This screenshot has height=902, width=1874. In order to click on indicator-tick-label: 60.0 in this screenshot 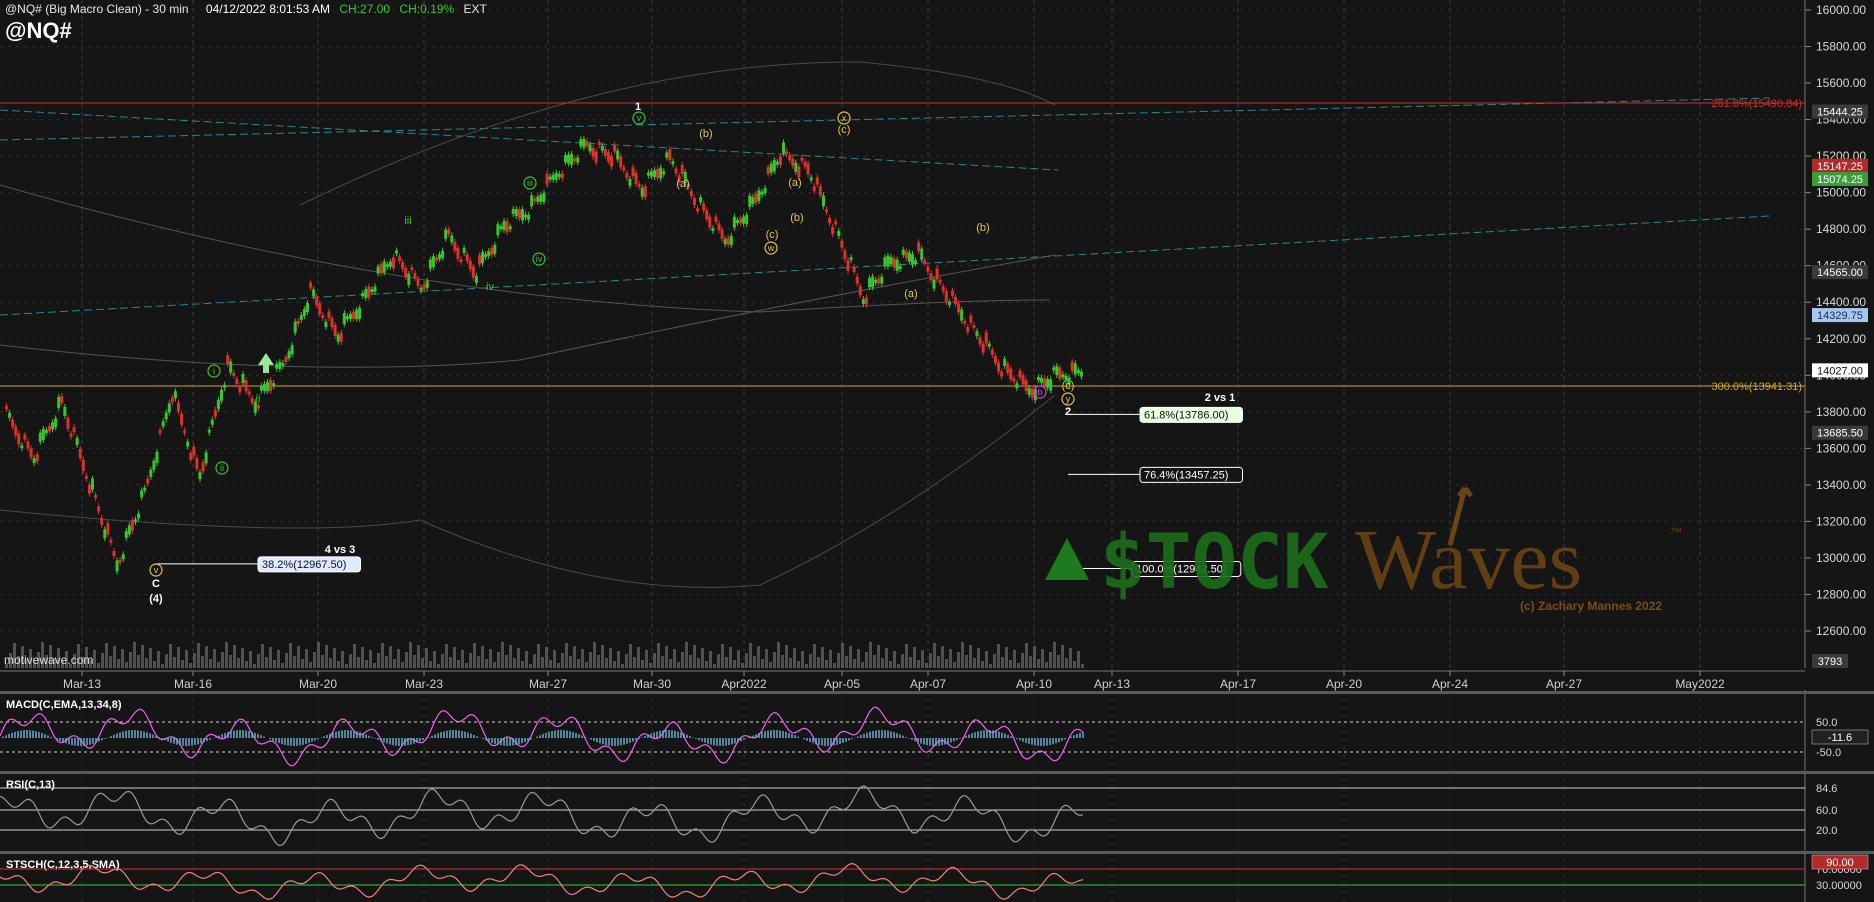, I will do `click(1826, 811)`.